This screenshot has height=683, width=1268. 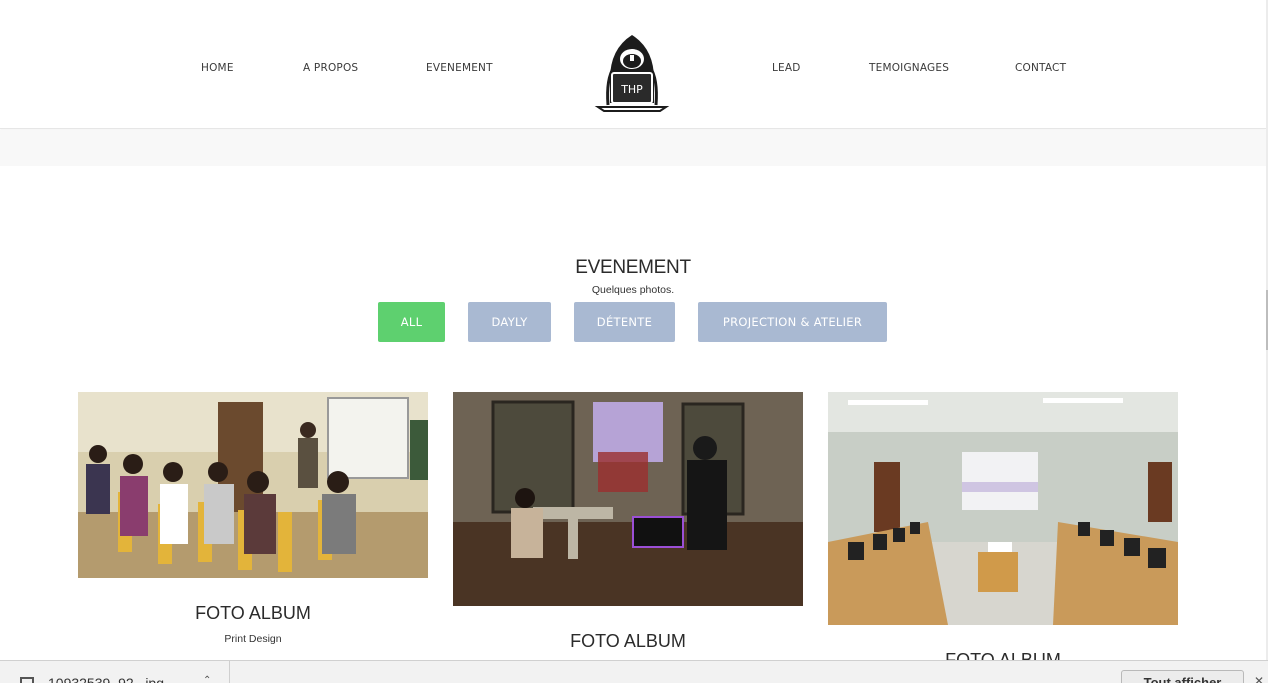 What do you see at coordinates (411, 322) in the screenshot?
I see `filter-all-button: ALL` at bounding box center [411, 322].